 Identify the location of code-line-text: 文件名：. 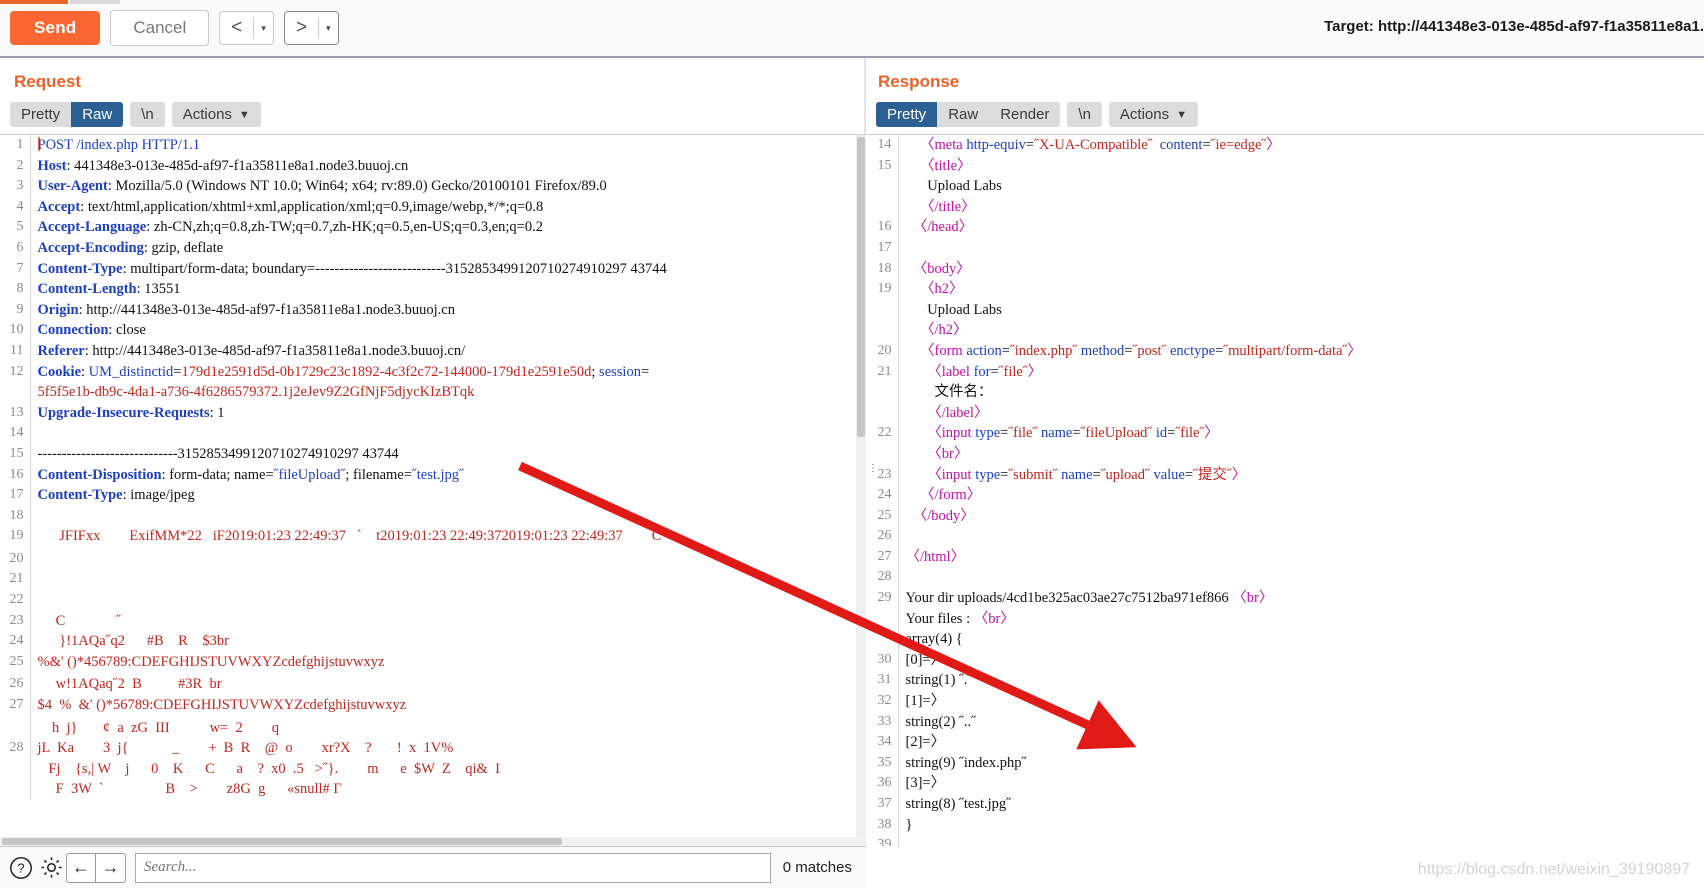
(1301, 392).